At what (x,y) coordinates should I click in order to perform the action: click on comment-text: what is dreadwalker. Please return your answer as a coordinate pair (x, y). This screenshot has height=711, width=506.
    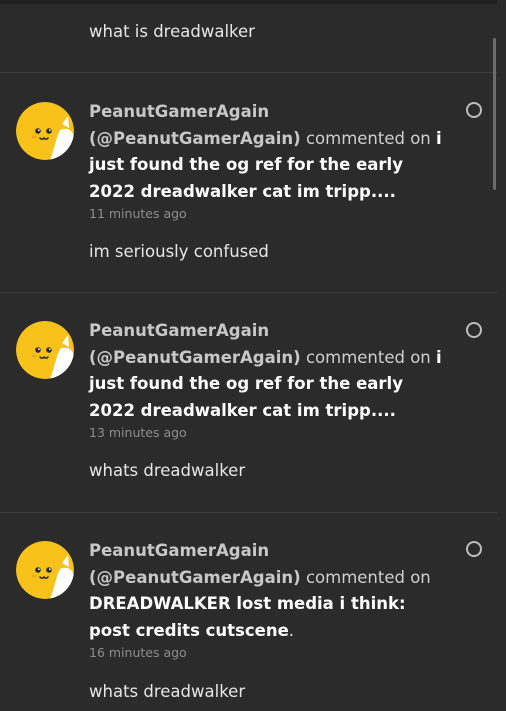
    Looking at the image, I should click on (172, 31).